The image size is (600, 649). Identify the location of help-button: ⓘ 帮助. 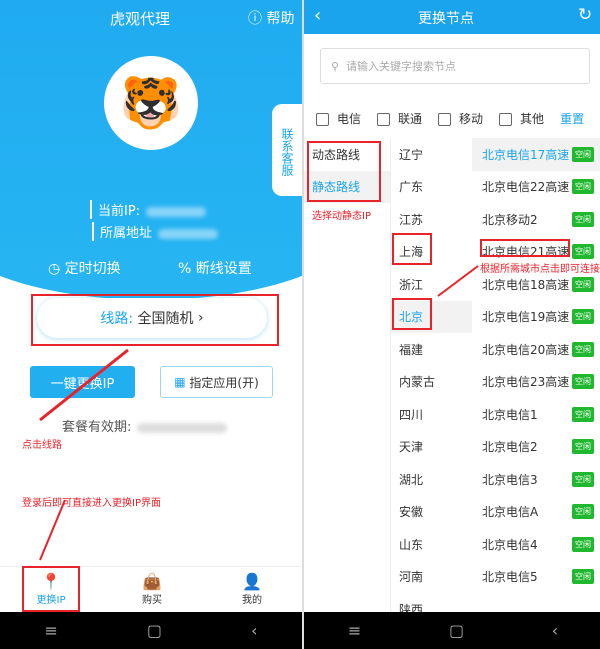
(271, 18).